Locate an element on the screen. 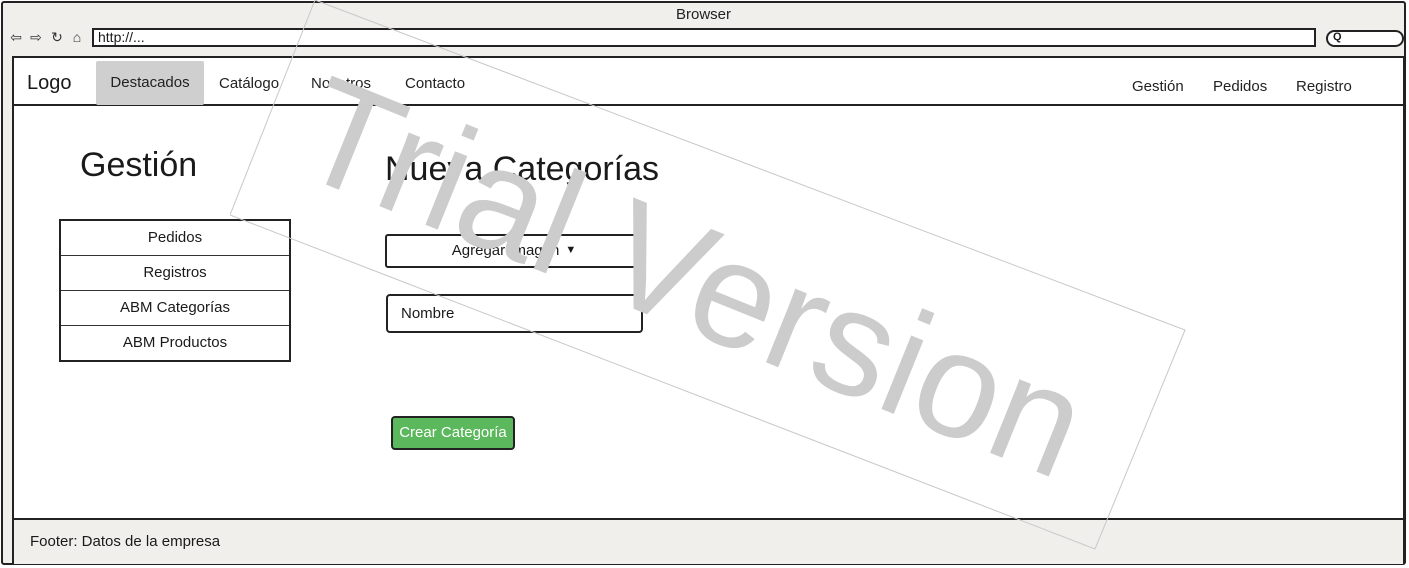  add-image-label: Agregar Imagen is located at coordinates (505, 250).